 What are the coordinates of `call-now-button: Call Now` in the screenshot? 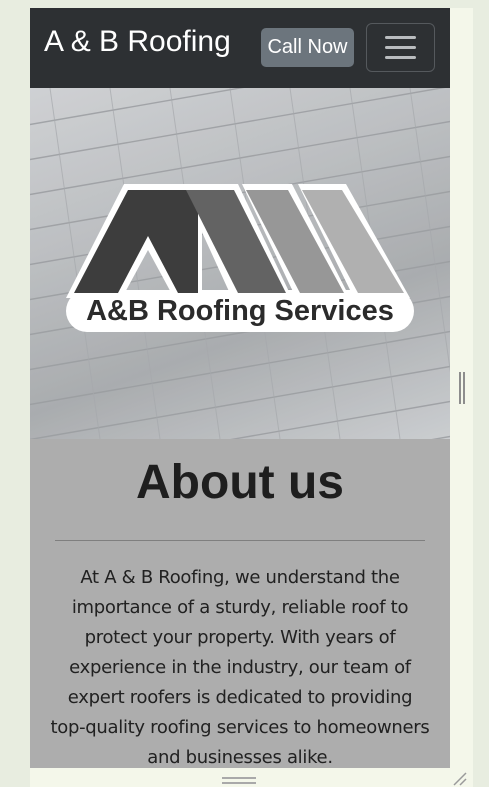 It's located at (307, 47).